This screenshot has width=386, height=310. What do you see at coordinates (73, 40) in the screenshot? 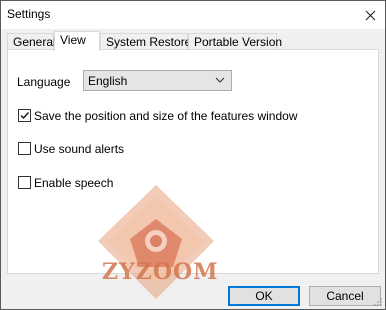
I see `tab-label: View` at bounding box center [73, 40].